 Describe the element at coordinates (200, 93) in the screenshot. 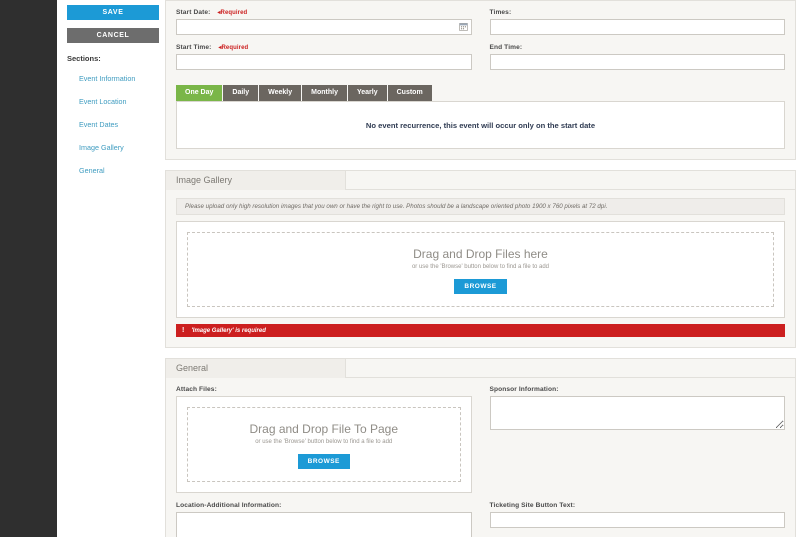

I see `tab-one-day: One Day` at that location.